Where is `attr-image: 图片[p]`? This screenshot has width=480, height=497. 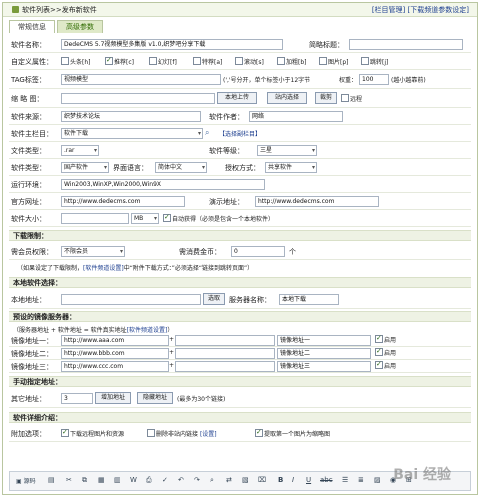
attr-image: 图片[p] is located at coordinates (334, 61).